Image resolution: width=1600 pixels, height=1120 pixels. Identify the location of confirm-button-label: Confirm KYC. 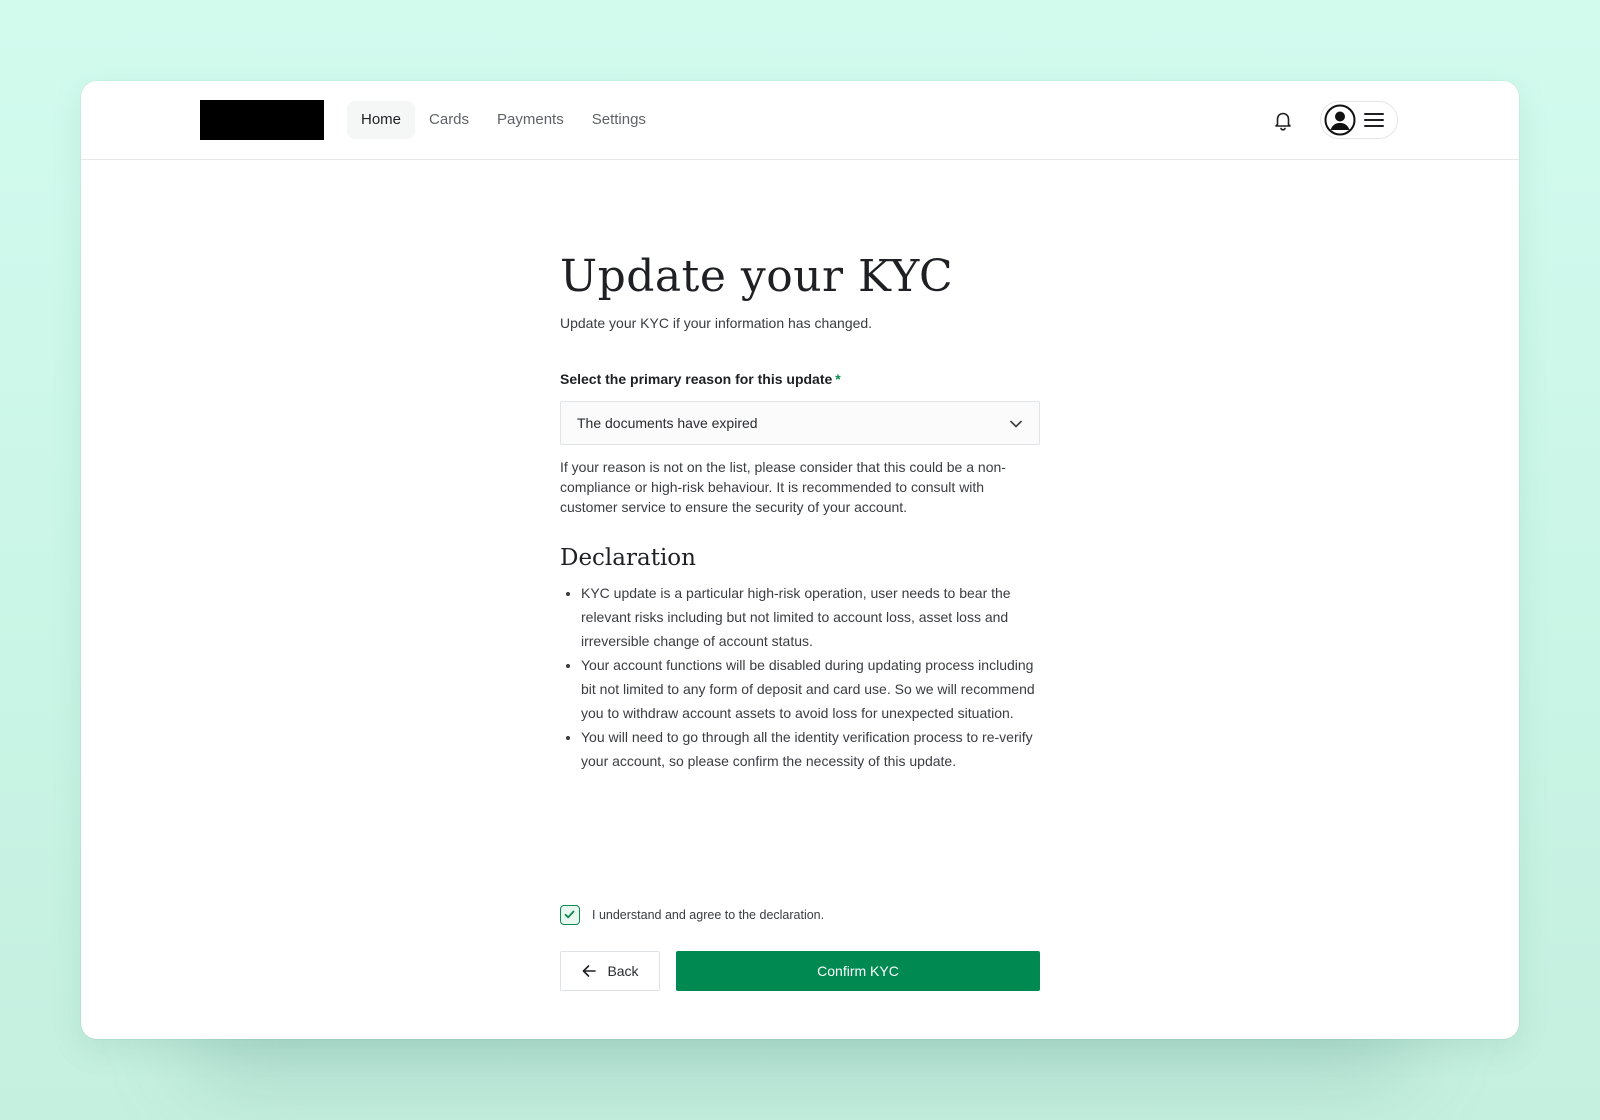
(858, 971).